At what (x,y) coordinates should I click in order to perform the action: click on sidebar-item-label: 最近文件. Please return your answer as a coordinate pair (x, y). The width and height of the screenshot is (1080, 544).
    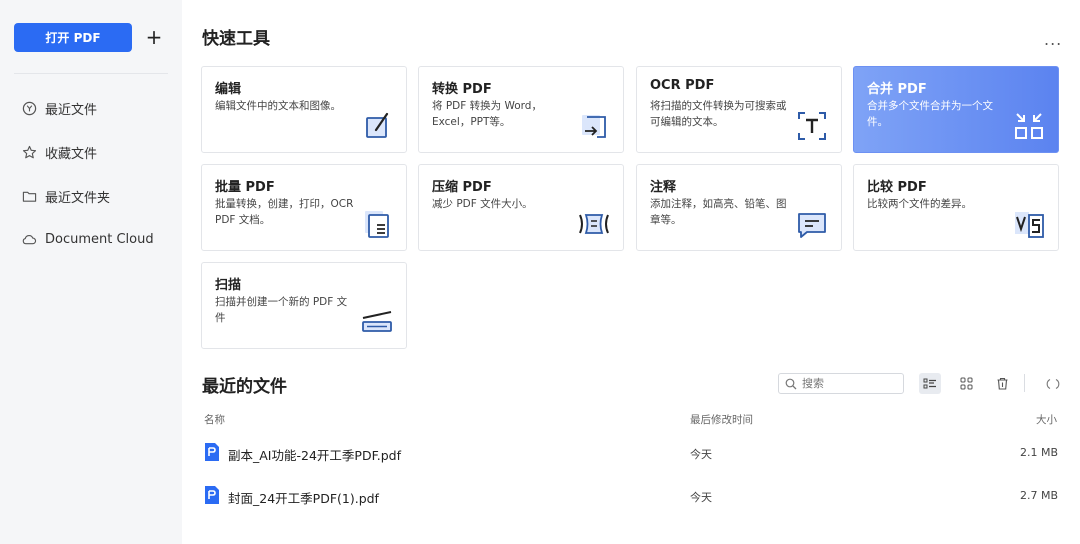
    Looking at the image, I should click on (71, 110).